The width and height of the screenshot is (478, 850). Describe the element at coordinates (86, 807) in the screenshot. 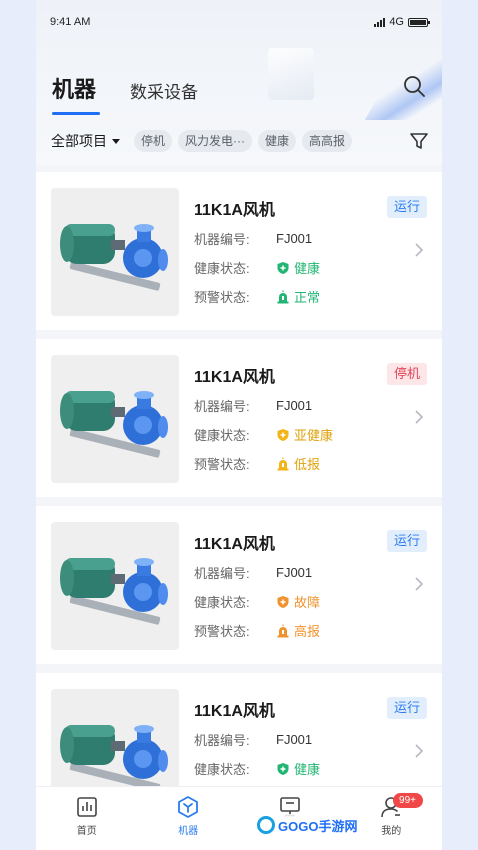

I see `chart-icon` at that location.